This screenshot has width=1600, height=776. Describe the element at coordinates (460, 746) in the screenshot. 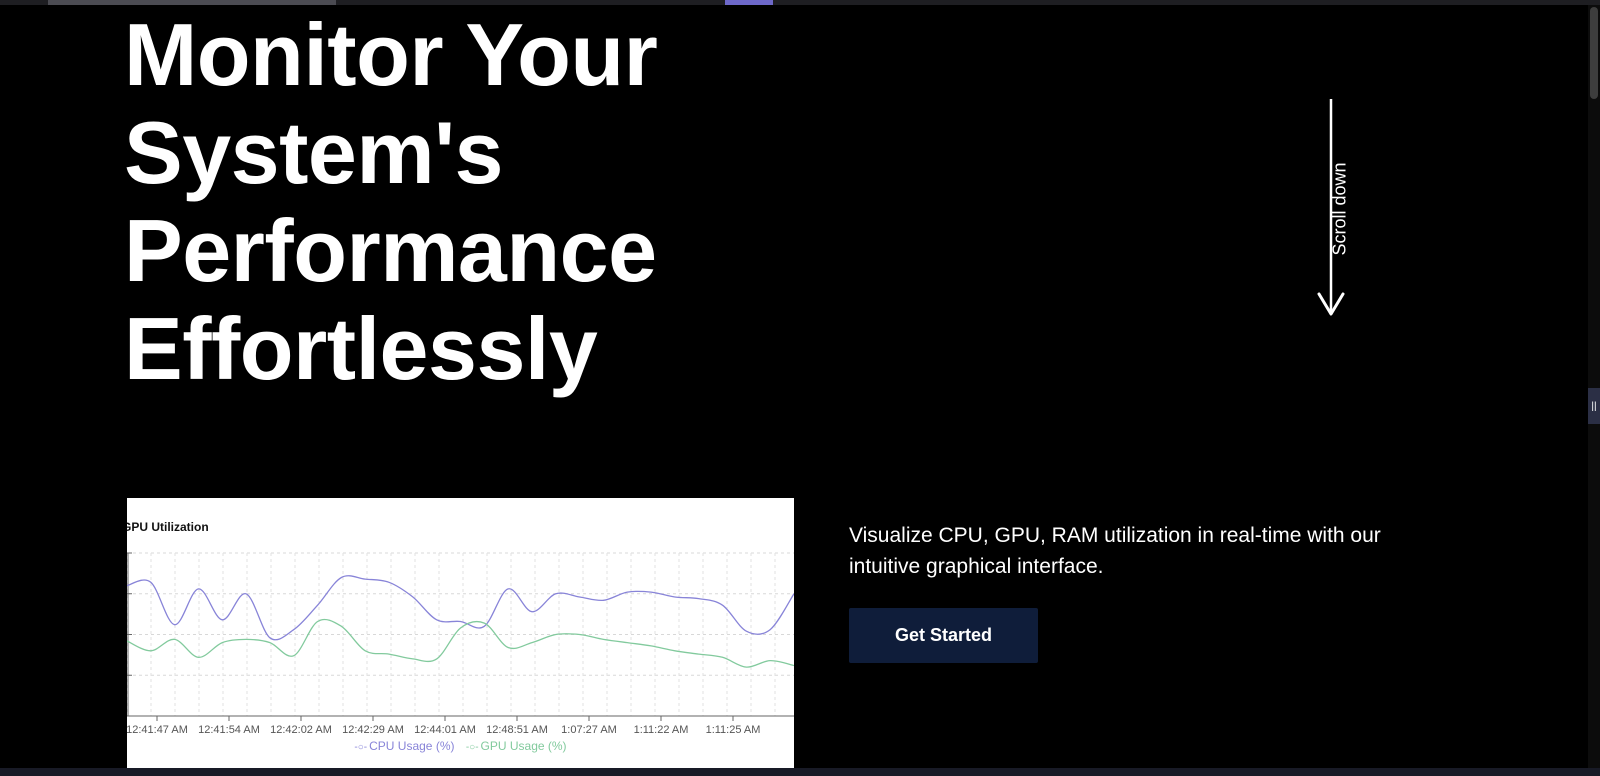

I see `chart-legend: -○- CPU Usage (%) -○- GPU Usage (%)` at that location.